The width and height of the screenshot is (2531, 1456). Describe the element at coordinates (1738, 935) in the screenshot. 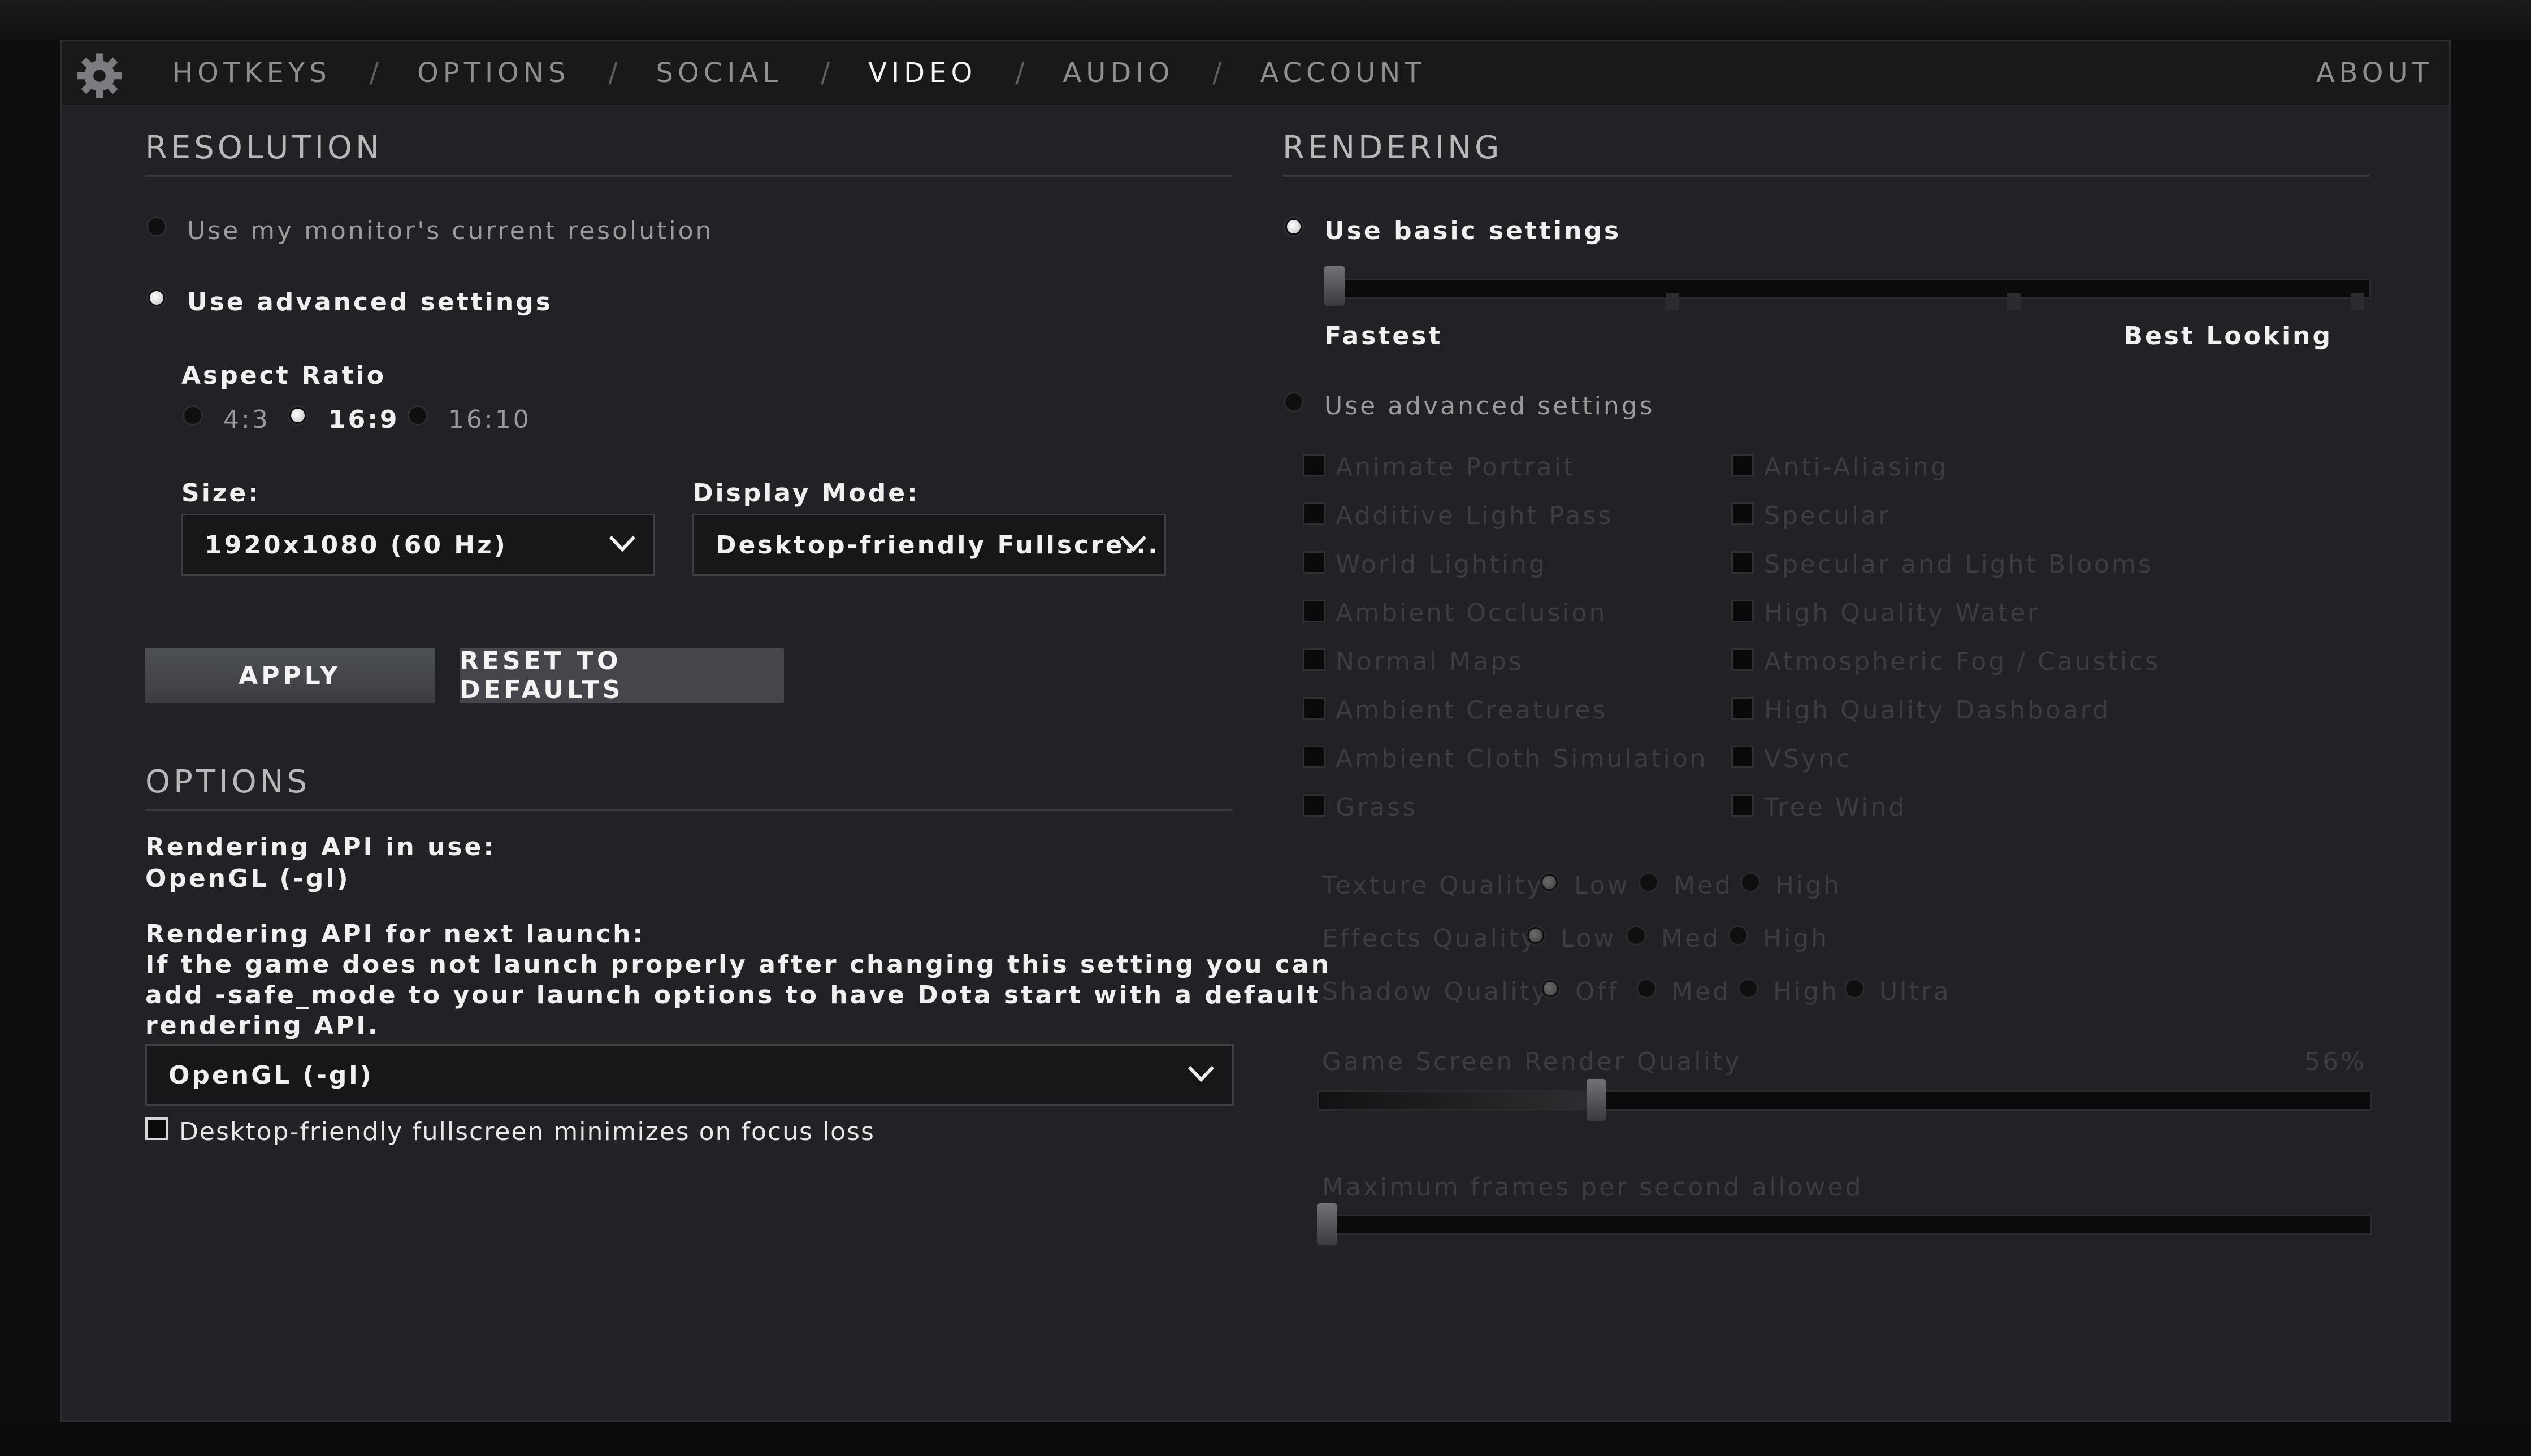

I see `effects-high-radio` at that location.